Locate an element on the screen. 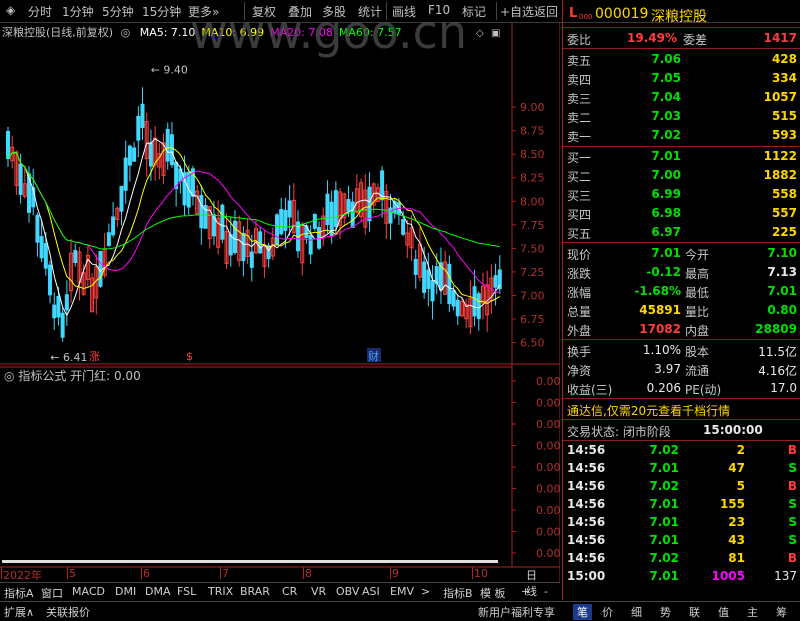 The height and width of the screenshot is (621, 800). toolbar-item-2: 5分钟 is located at coordinates (118, 11).